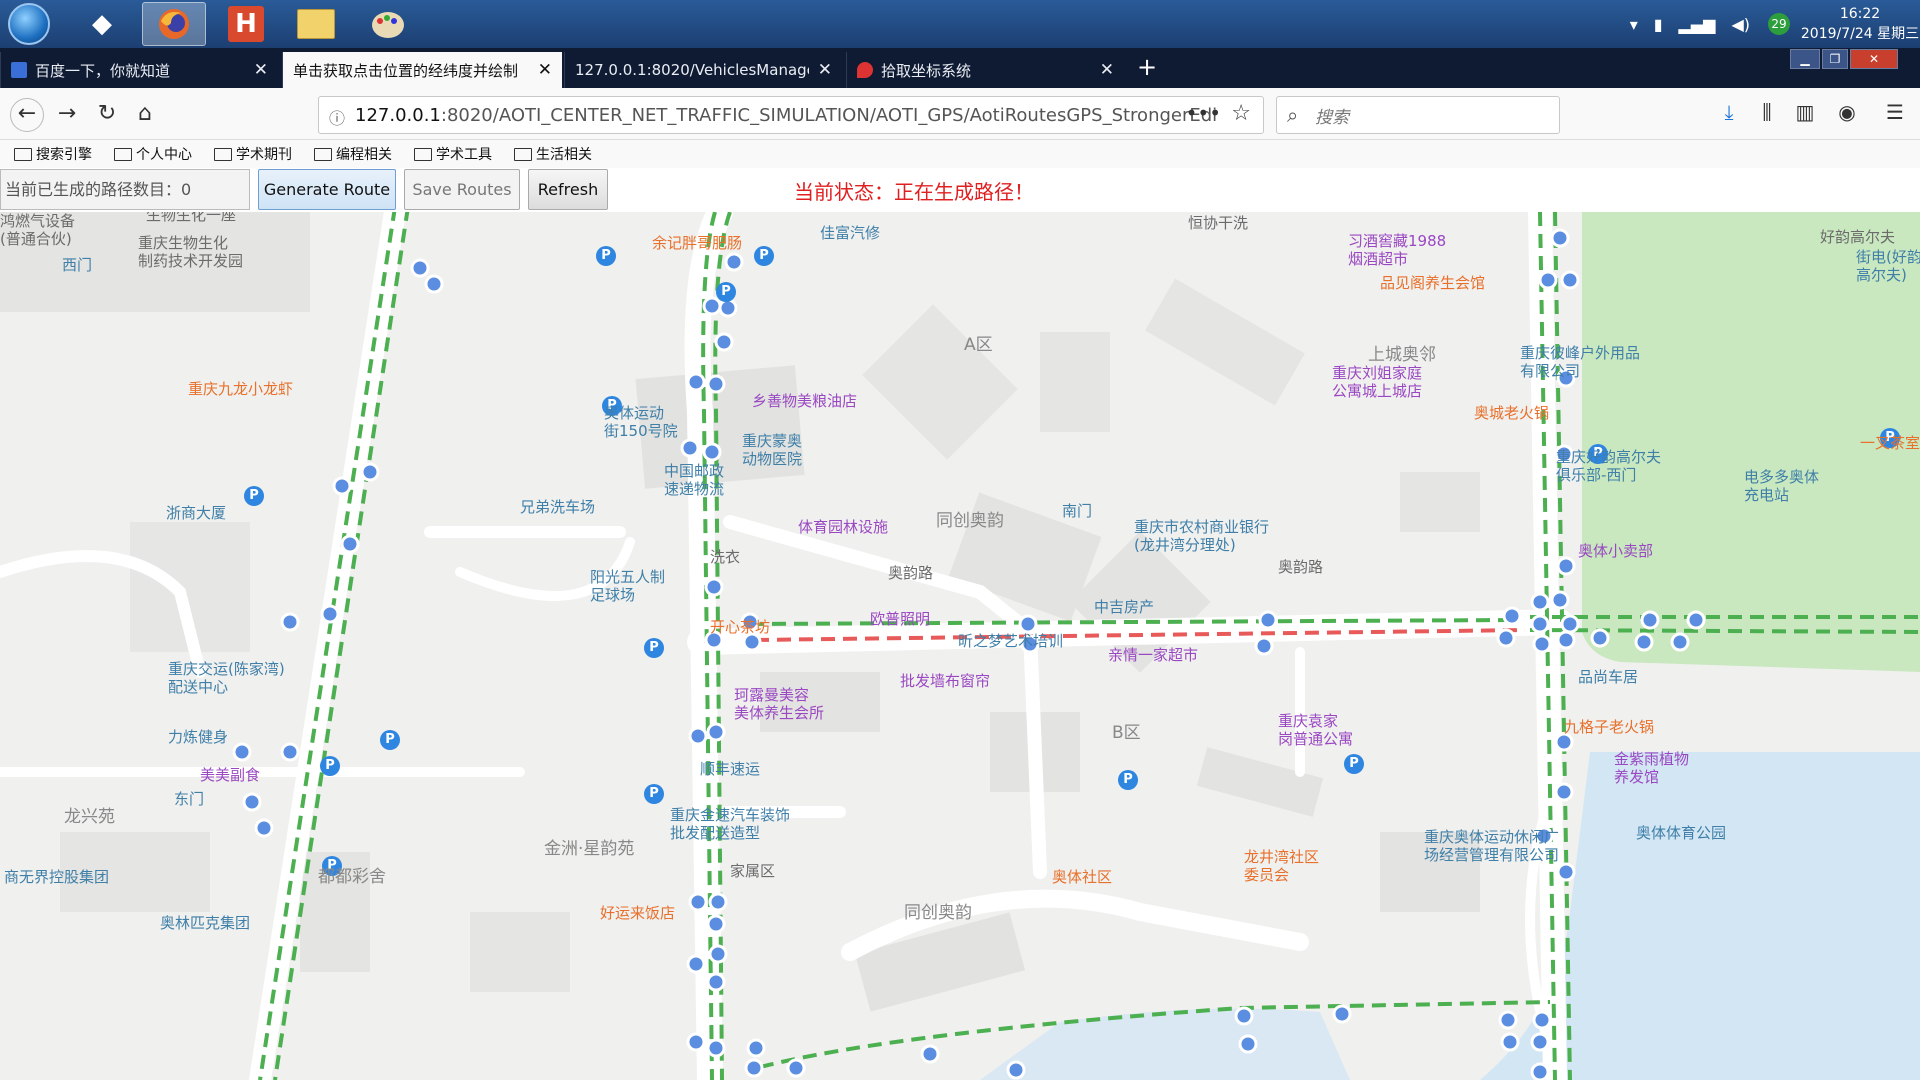 The width and height of the screenshot is (1920, 1080). What do you see at coordinates (205, 923) in the screenshot?
I see `map-label: 奥林匹克集团` at bounding box center [205, 923].